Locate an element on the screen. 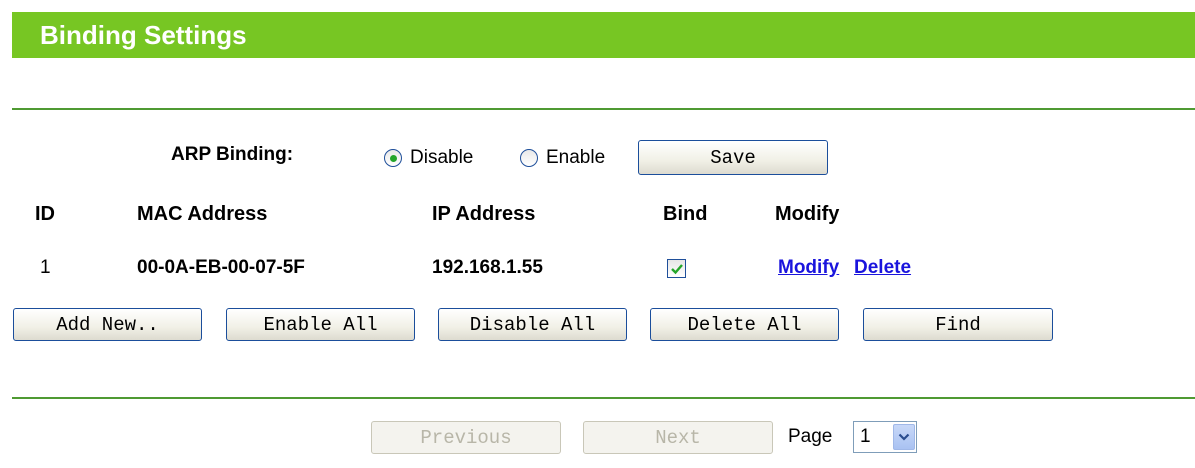  arp-disable-label: Disable is located at coordinates (442, 157).